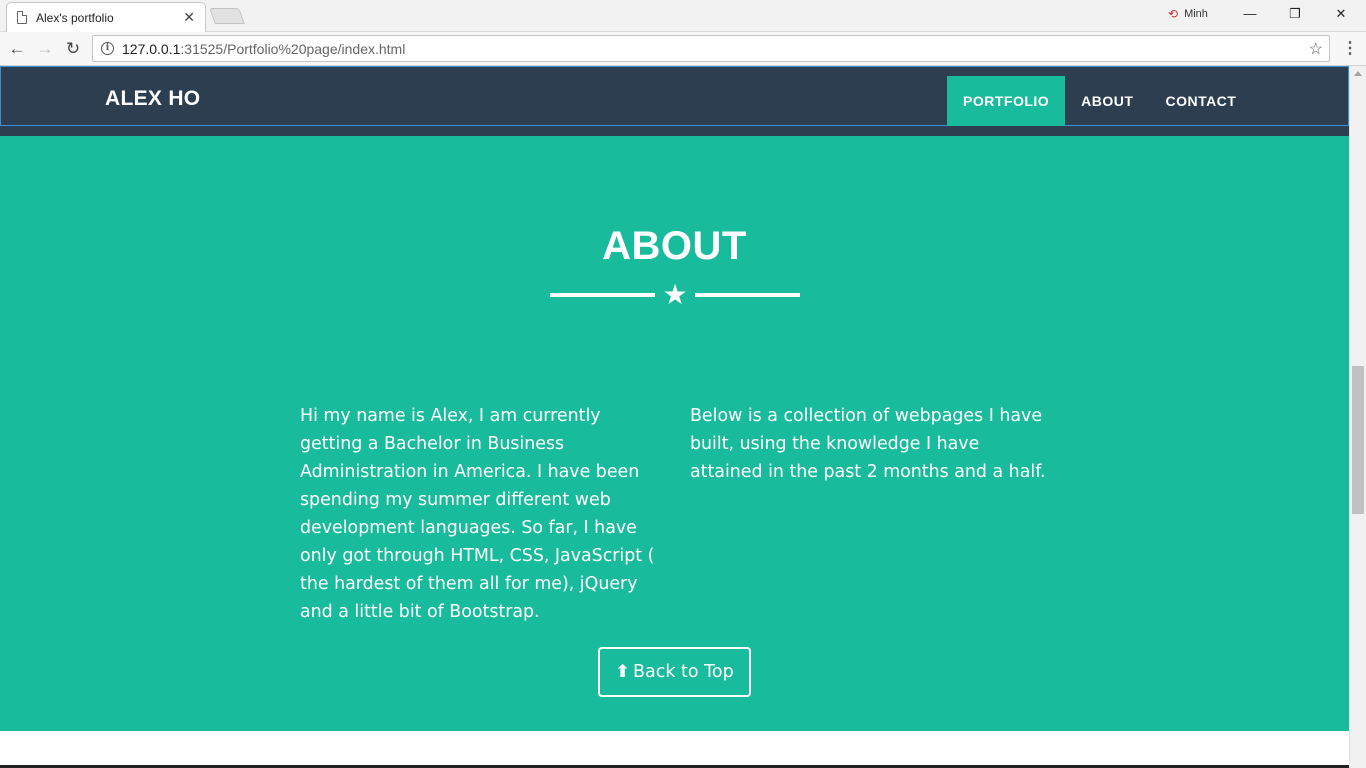  Describe the element at coordinates (22, 17) in the screenshot. I see `page-icon` at that location.